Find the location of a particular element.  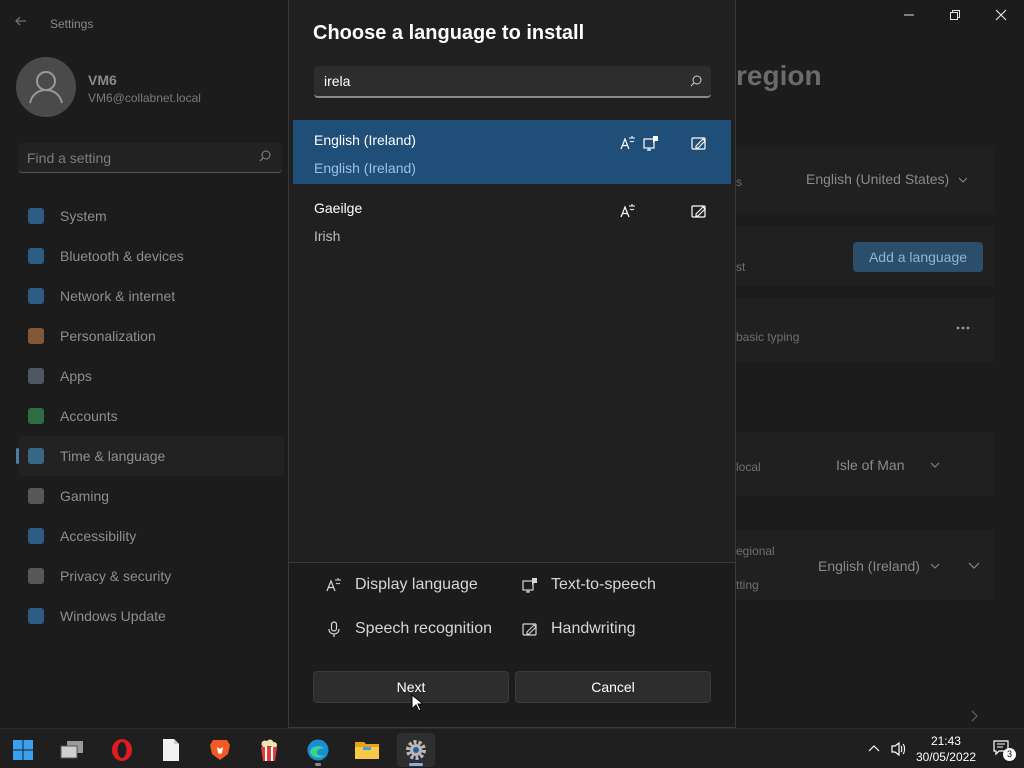

notification-badge: 3 is located at coordinates (1009, 754).